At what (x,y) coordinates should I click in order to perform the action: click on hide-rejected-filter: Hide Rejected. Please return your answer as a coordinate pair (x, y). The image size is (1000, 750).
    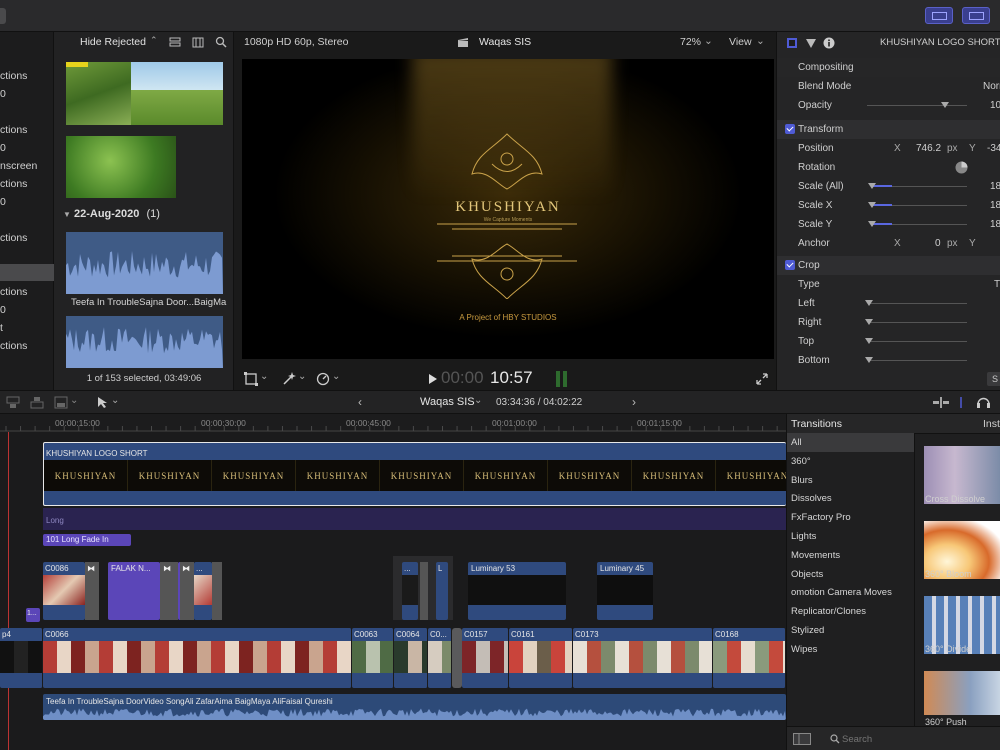
    Looking at the image, I should click on (113, 42).